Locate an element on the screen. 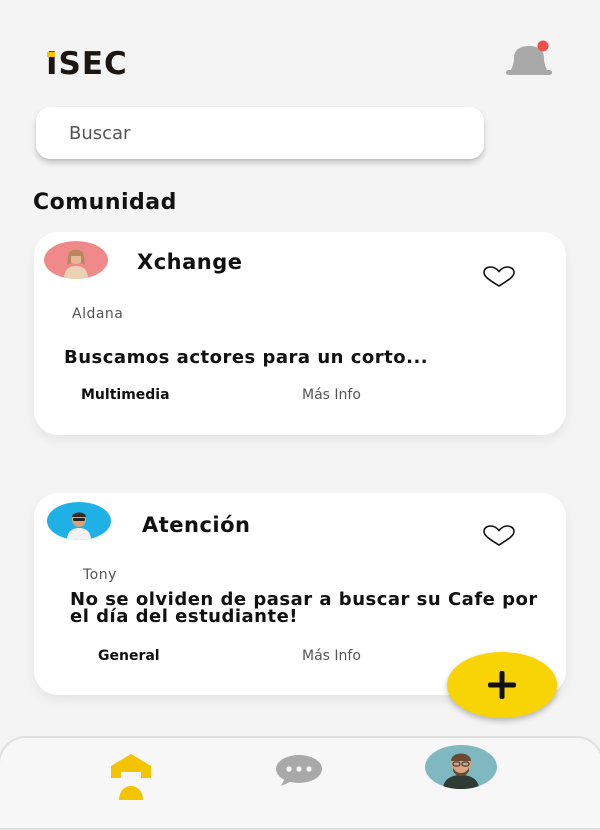 The image size is (600, 830). post-category: Multimedia is located at coordinates (125, 395).